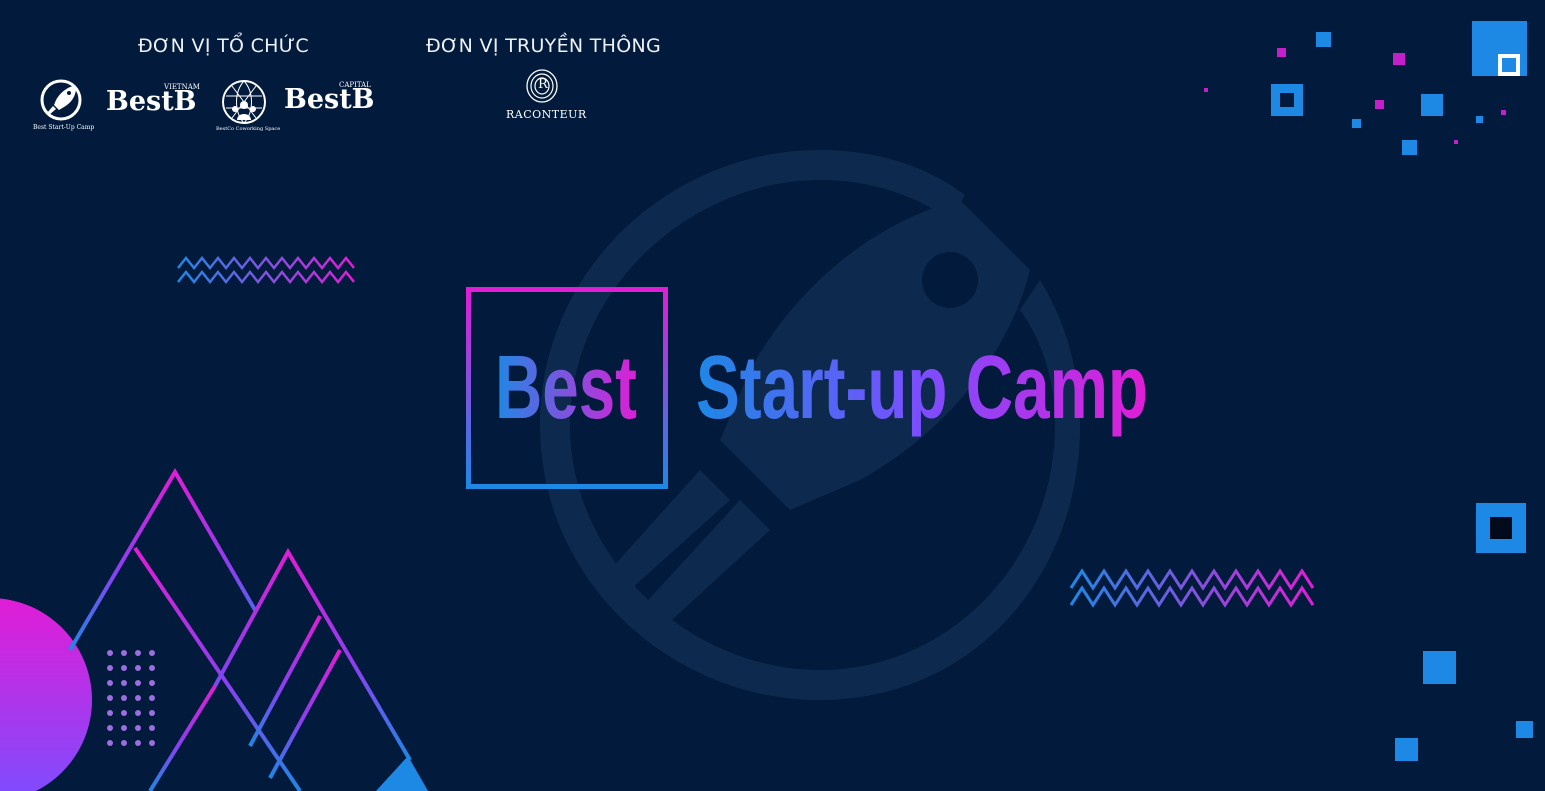  What do you see at coordinates (214, 629) in the screenshot?
I see `mountains-decoration` at bounding box center [214, 629].